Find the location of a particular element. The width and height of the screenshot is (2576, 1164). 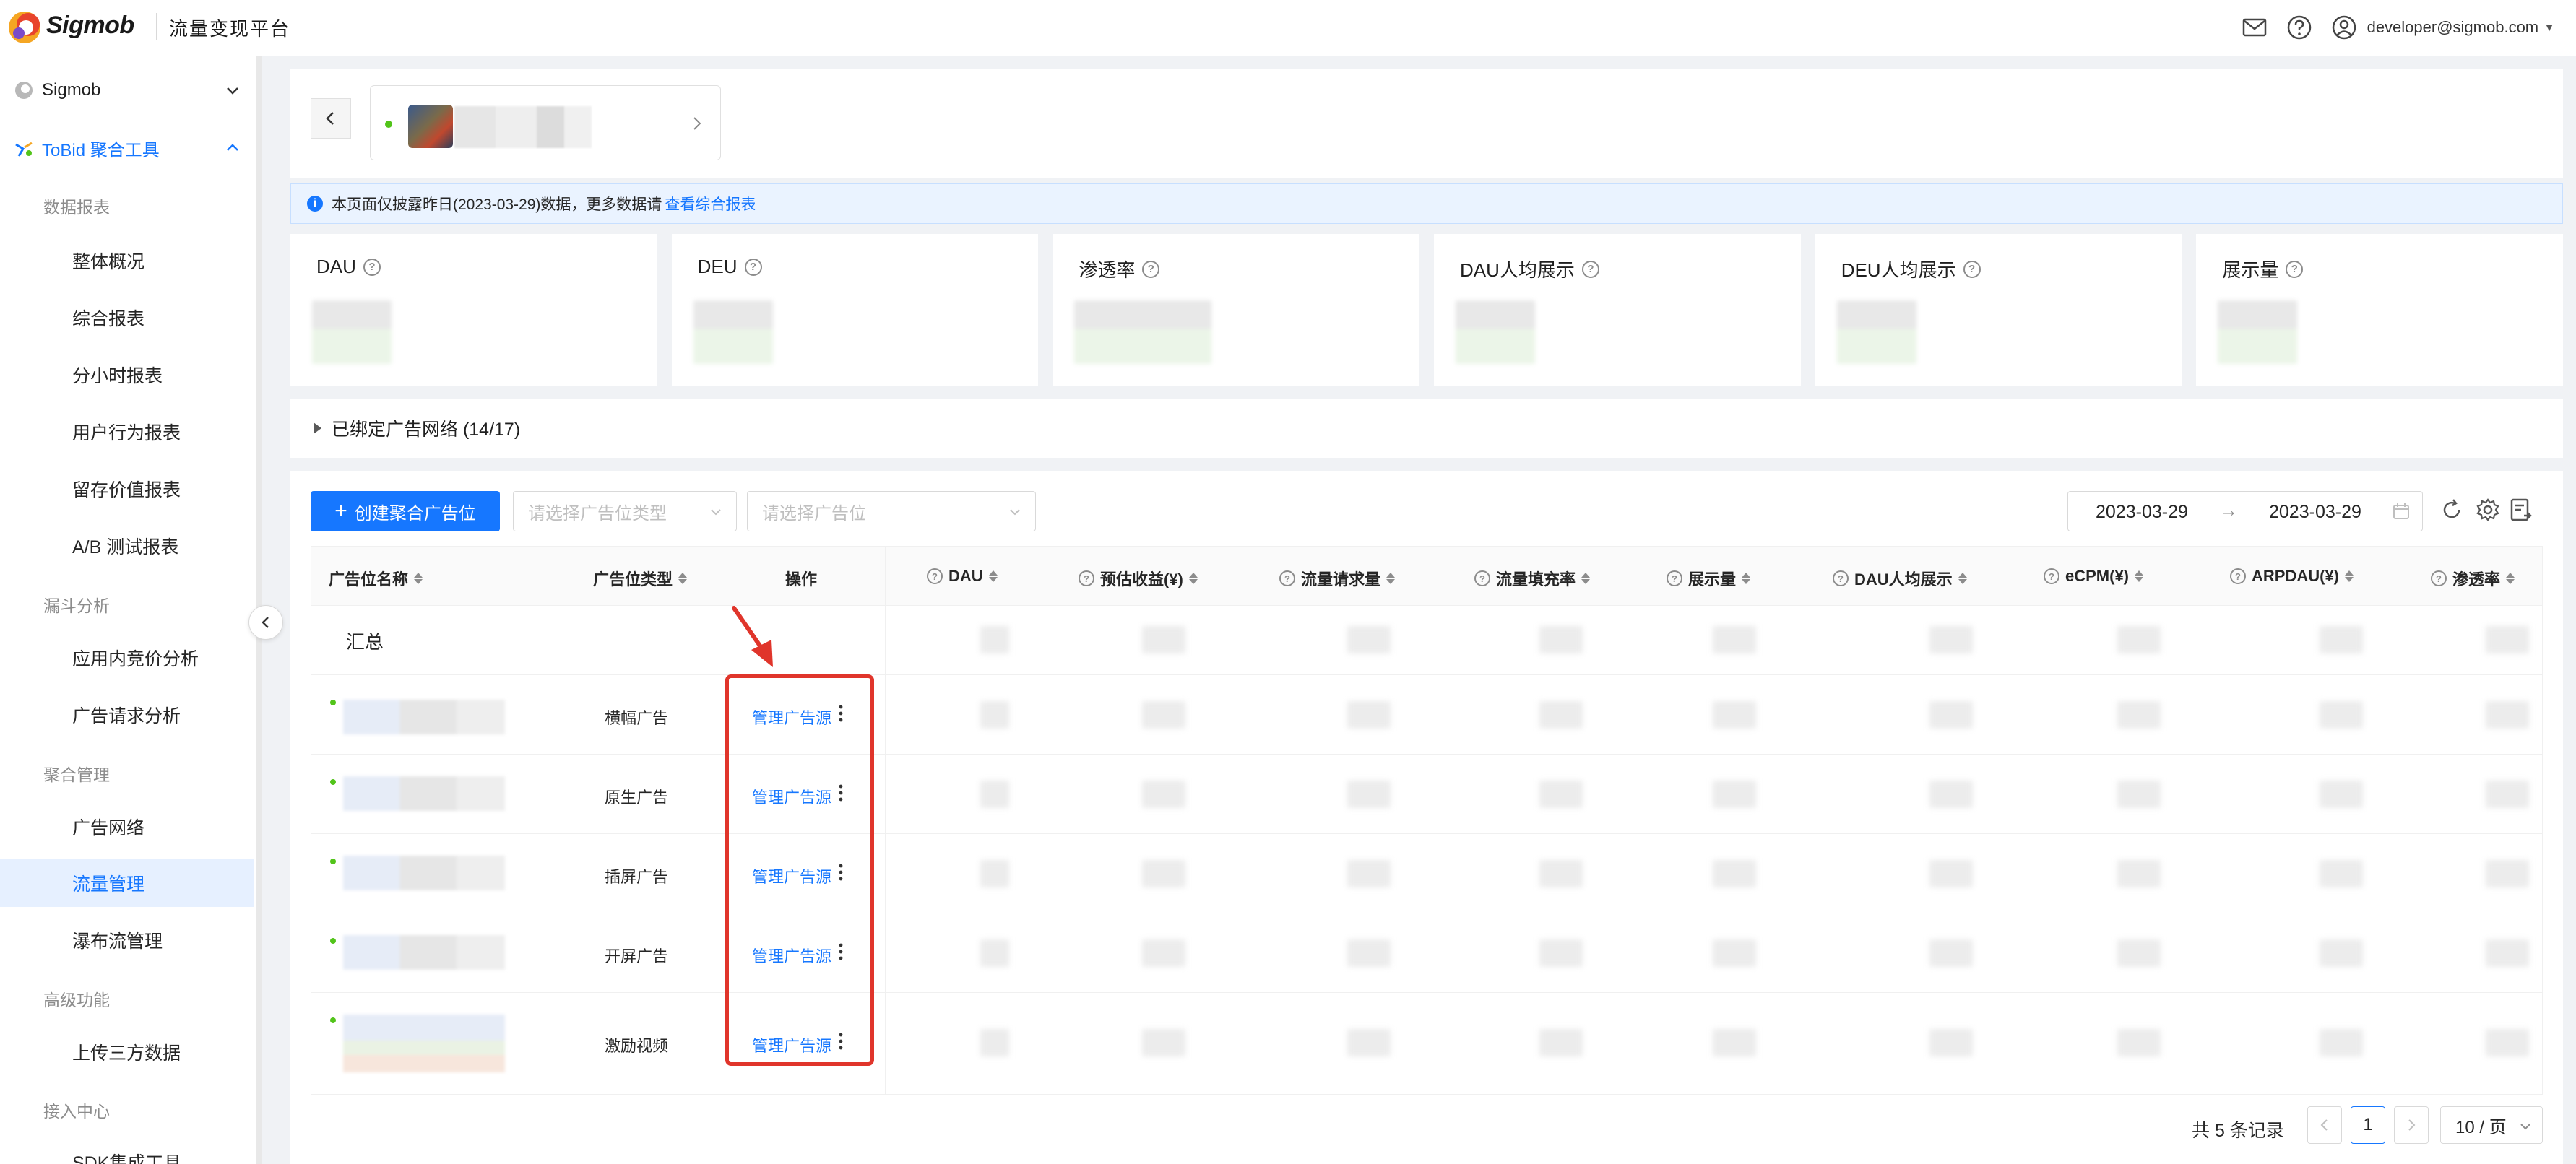

column-header: ? 流量填充率 is located at coordinates (1532, 579).